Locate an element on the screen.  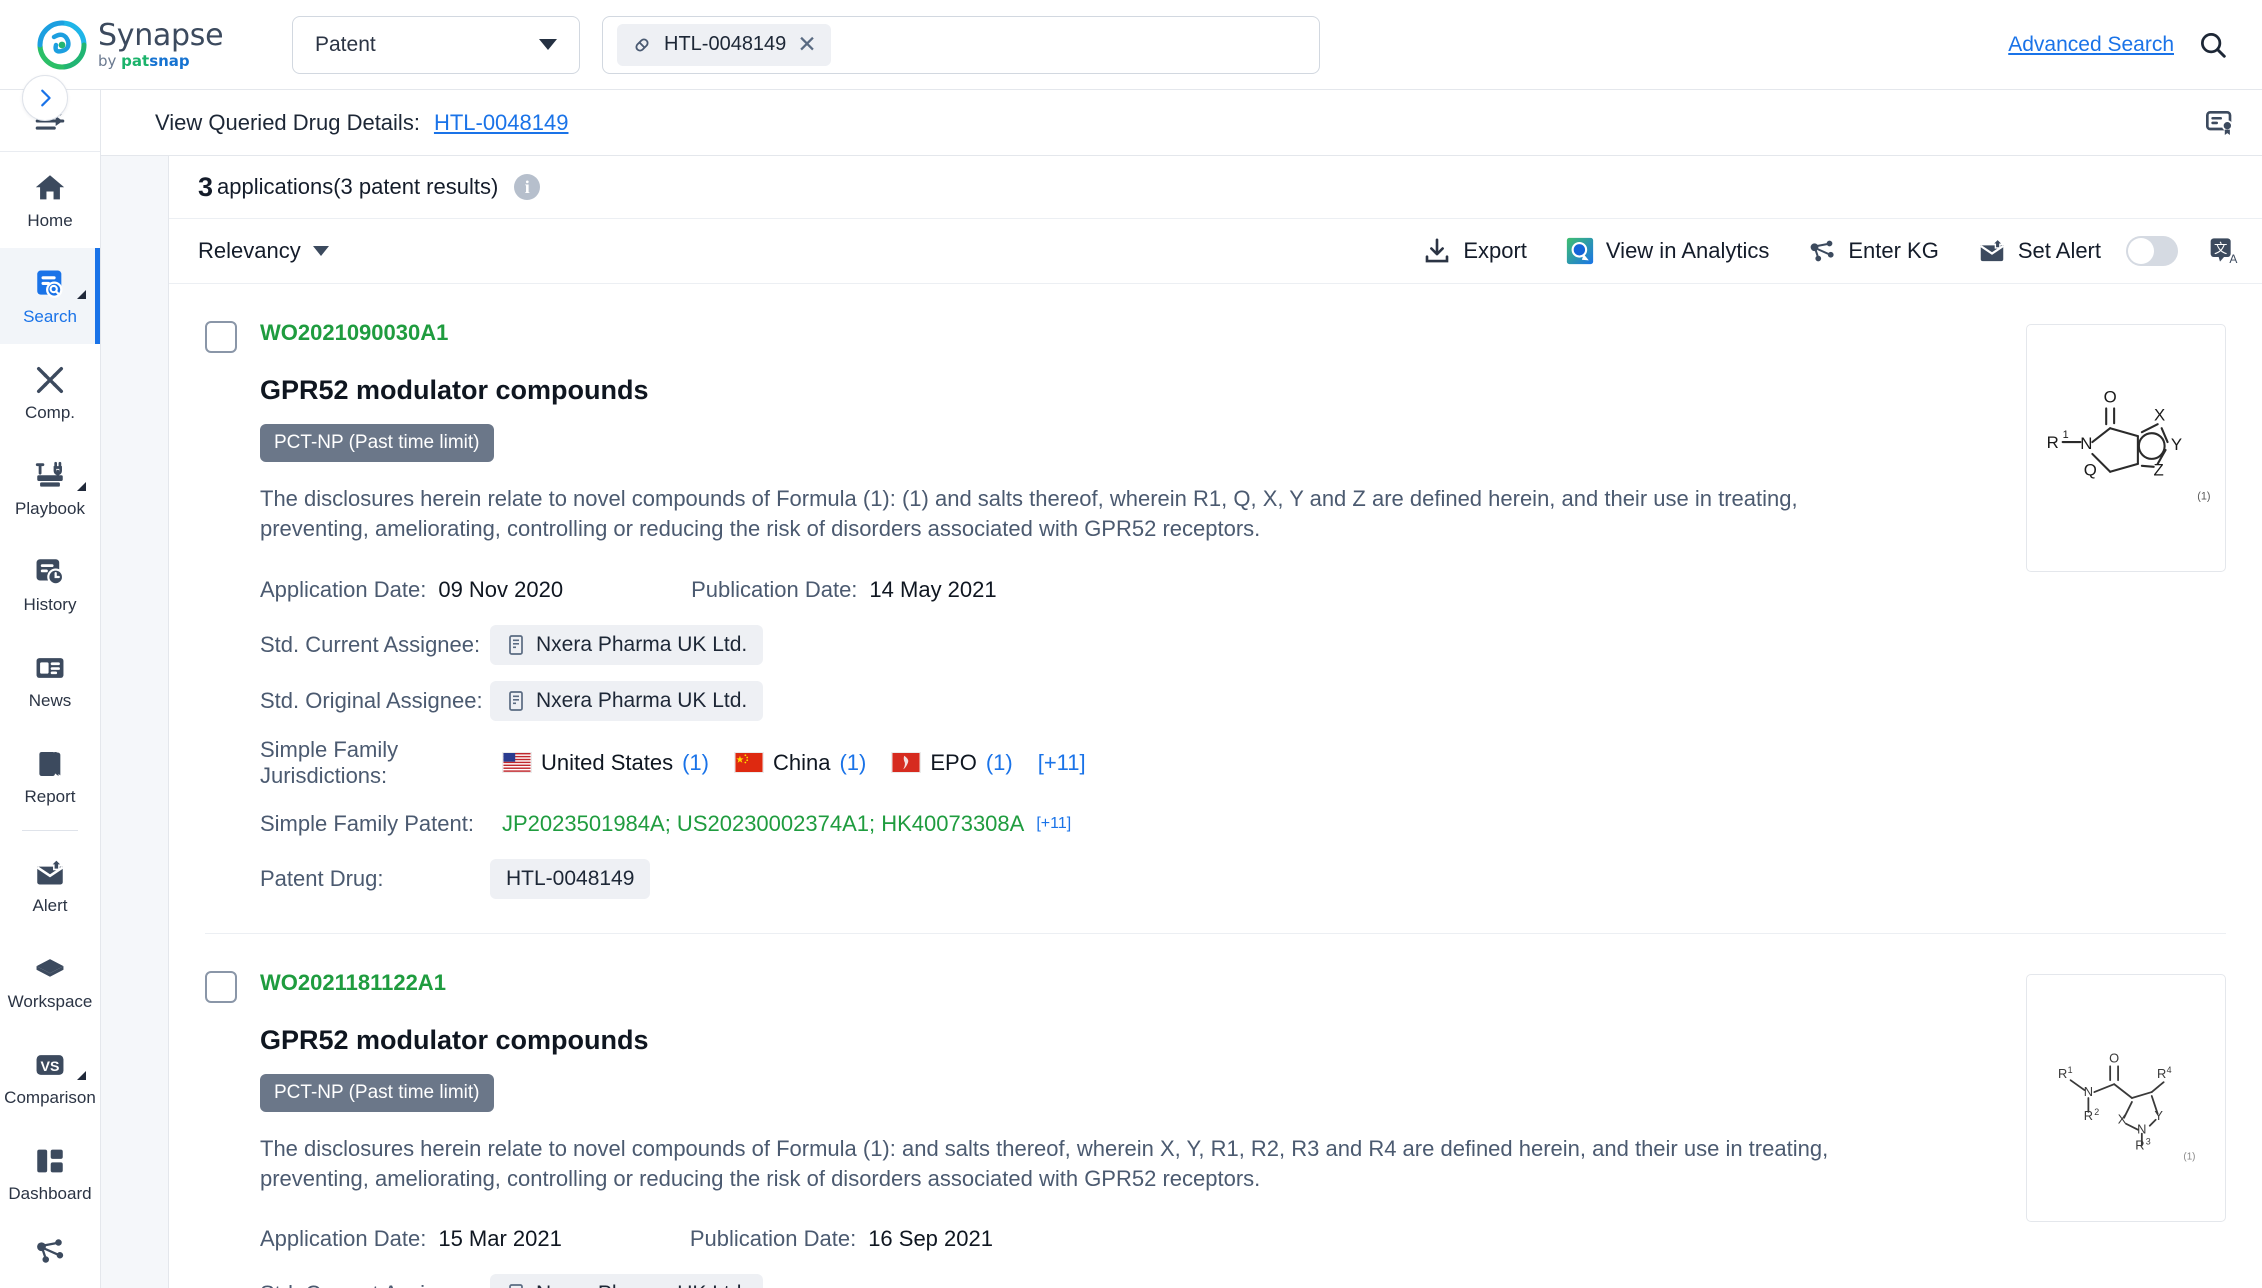
close-icon: ✕ is located at coordinates (806, 44).